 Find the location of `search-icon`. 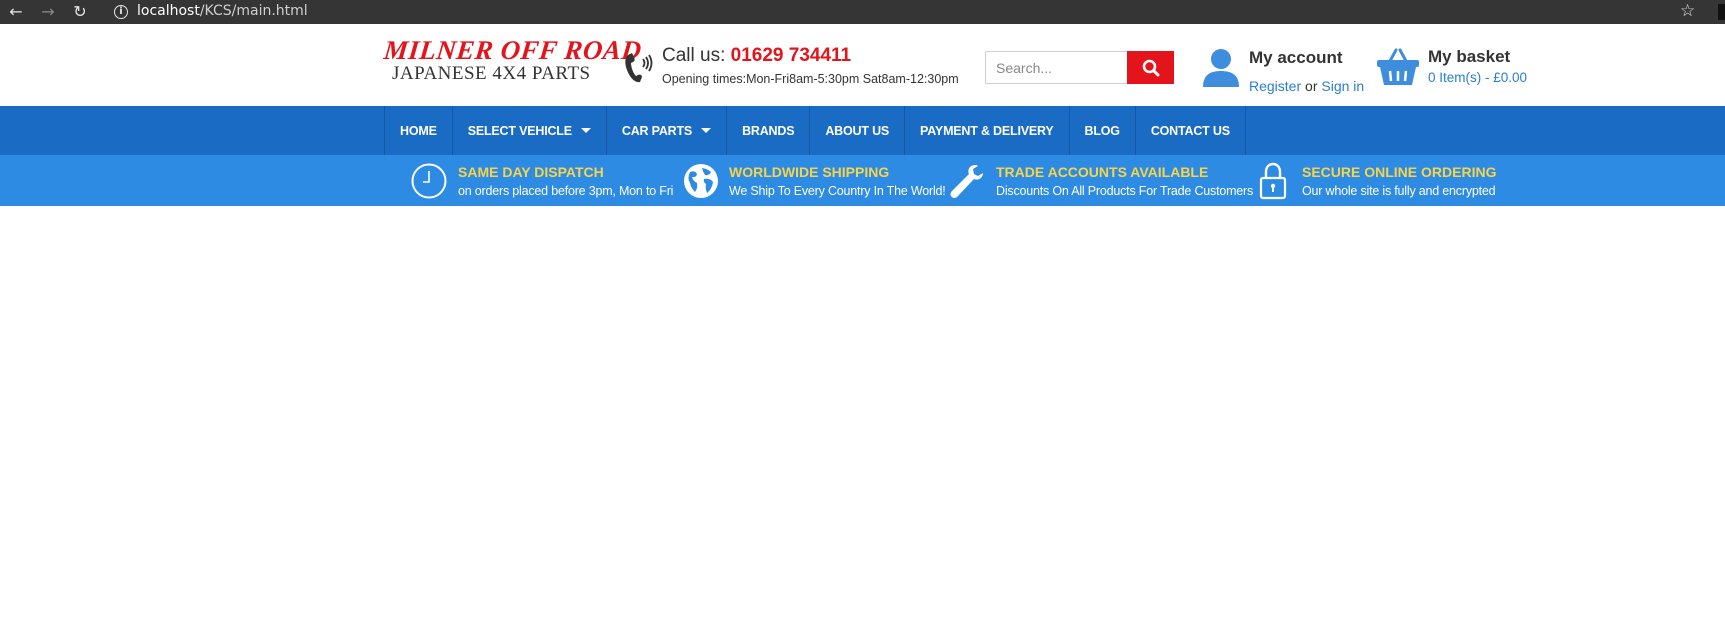

search-icon is located at coordinates (1150, 67).